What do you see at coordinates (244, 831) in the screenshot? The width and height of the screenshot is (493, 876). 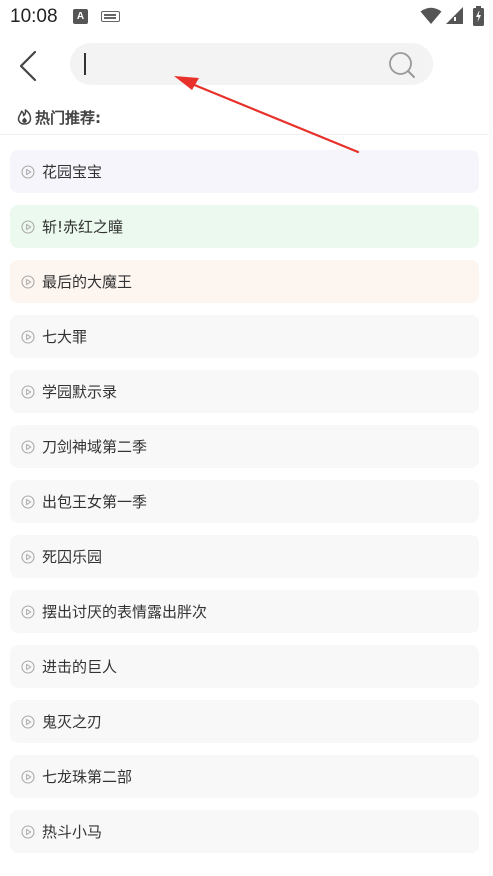 I see `list-item: 热斗小马` at bounding box center [244, 831].